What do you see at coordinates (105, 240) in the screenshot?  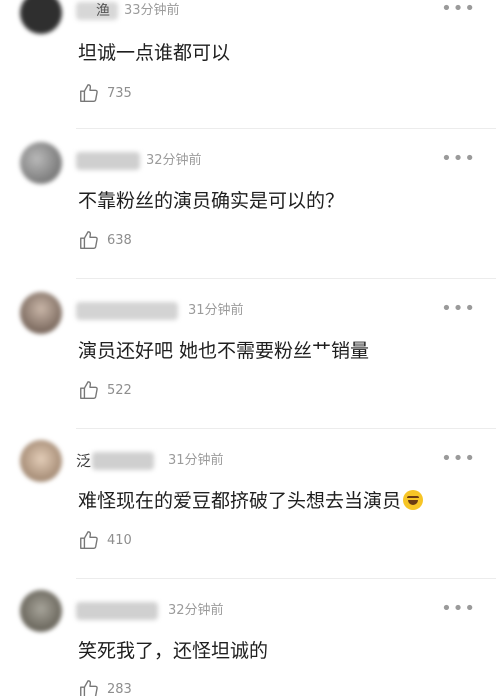 I see `like-button: 638` at bounding box center [105, 240].